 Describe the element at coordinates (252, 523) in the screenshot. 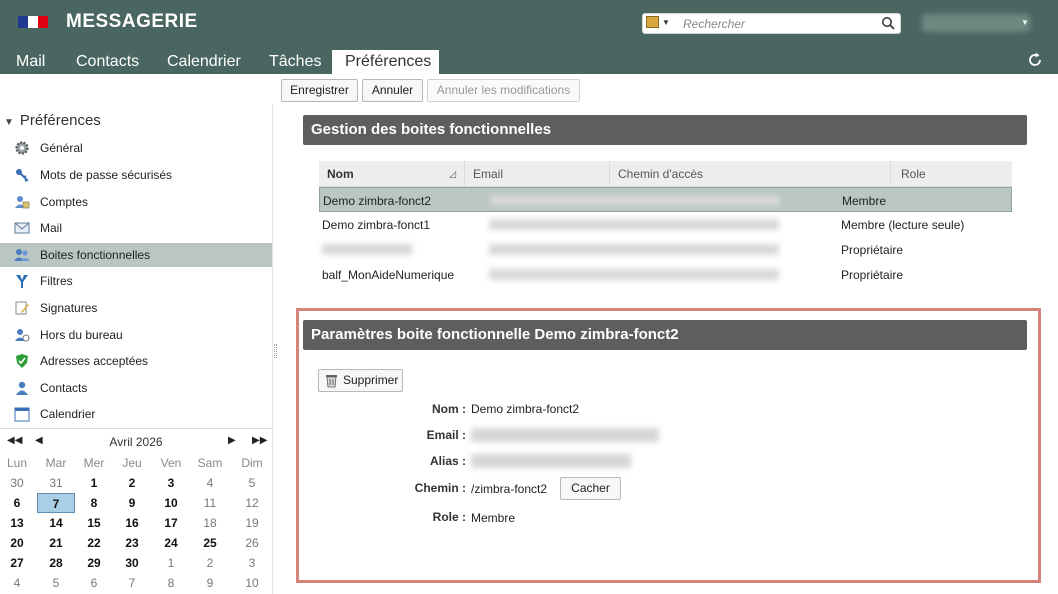

I see `calendar-day: 19` at that location.